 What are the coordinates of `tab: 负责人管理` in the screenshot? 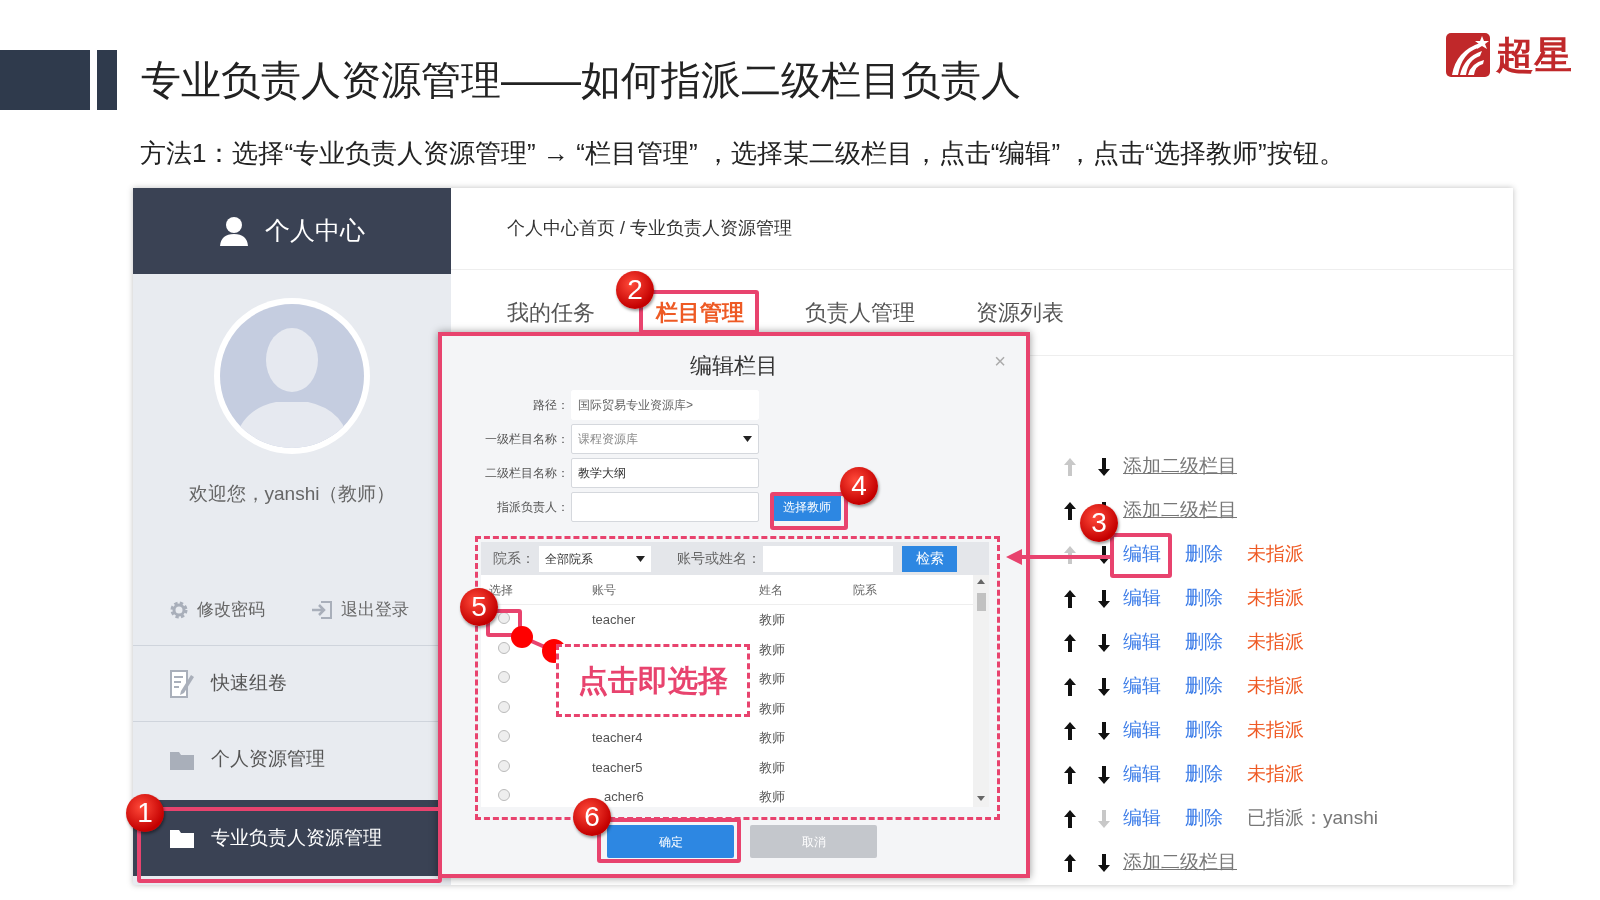 It's located at (860, 312).